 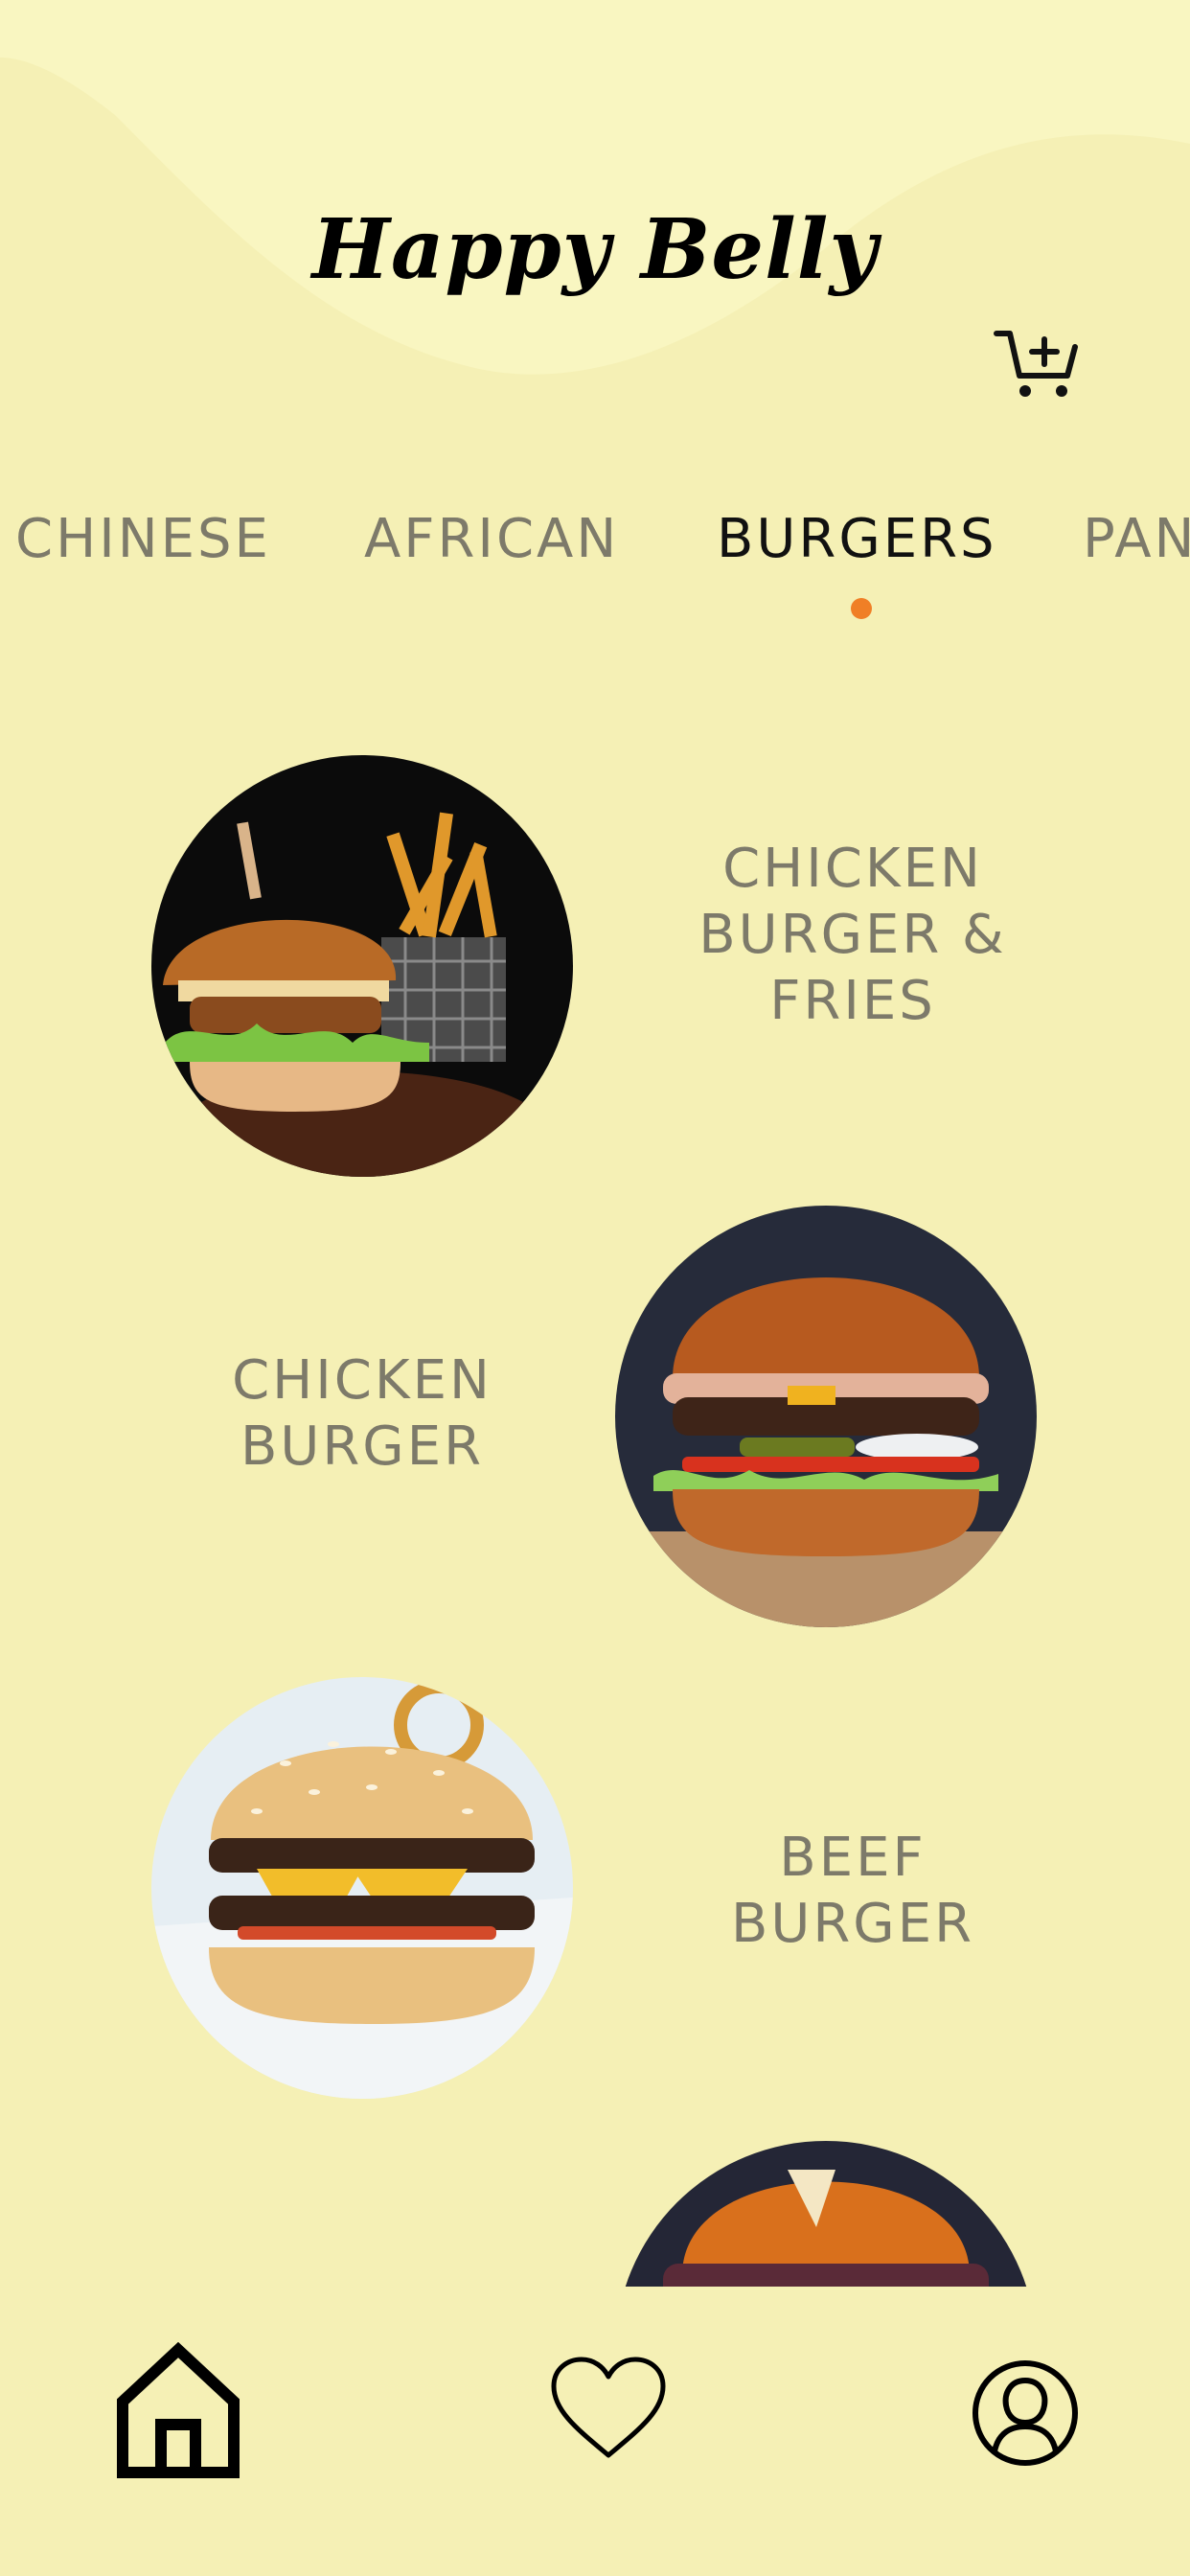 I want to click on menu-item-name: BEEF BURGER, so click(x=852, y=1891).